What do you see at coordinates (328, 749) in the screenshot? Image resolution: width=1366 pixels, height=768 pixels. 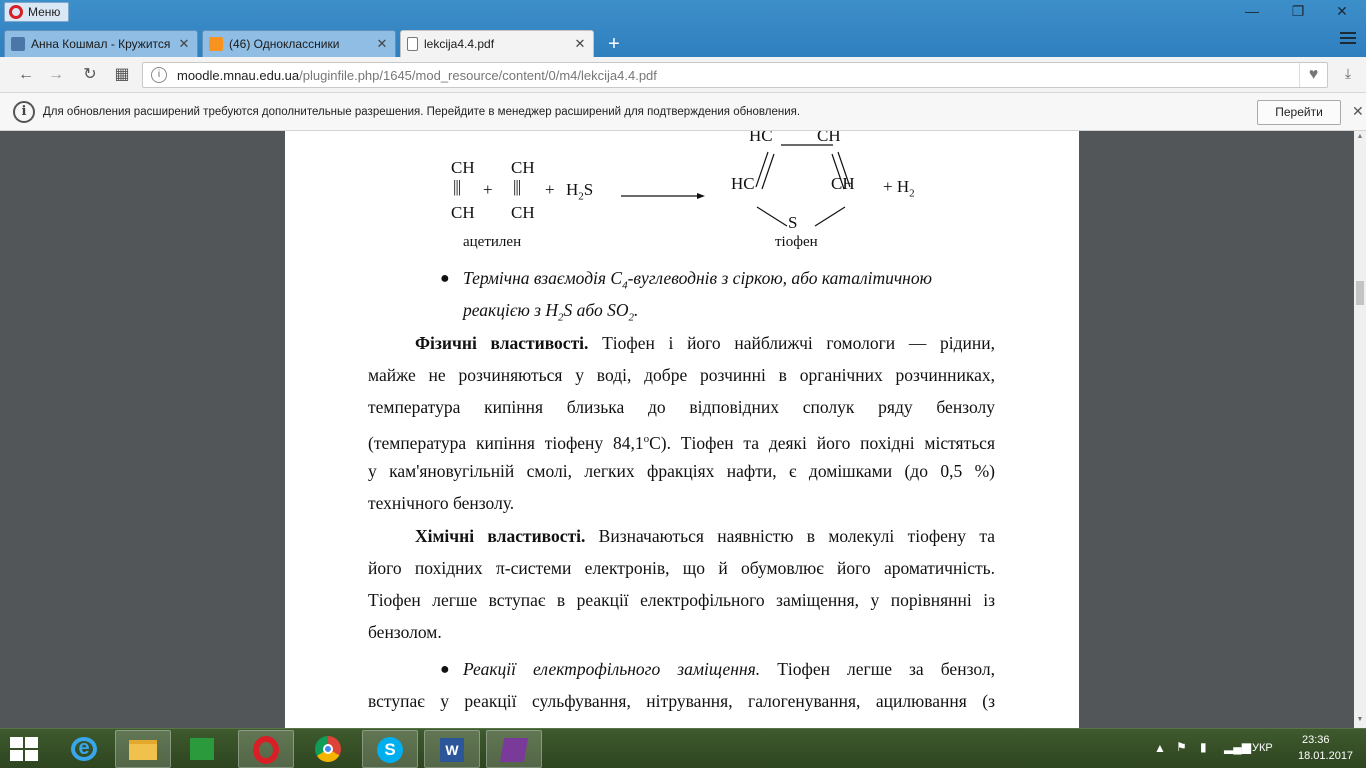 I see `chrome-icon` at bounding box center [328, 749].